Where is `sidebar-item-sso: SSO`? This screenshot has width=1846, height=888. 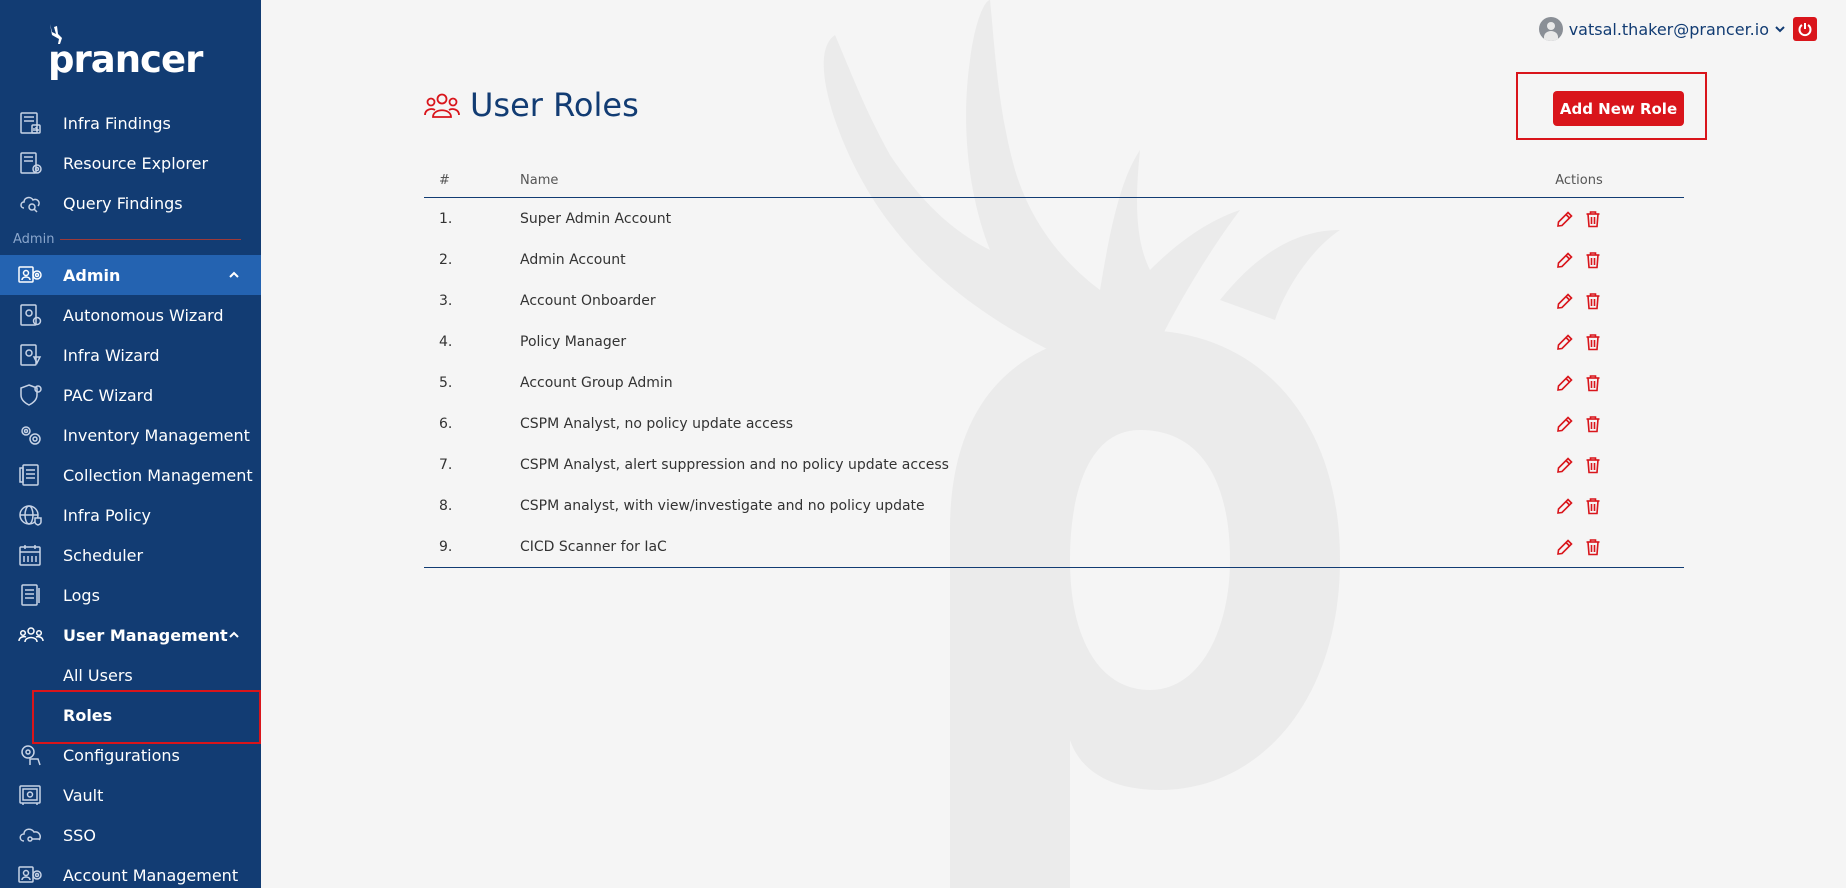
sidebar-item-sso: SSO is located at coordinates (130, 835).